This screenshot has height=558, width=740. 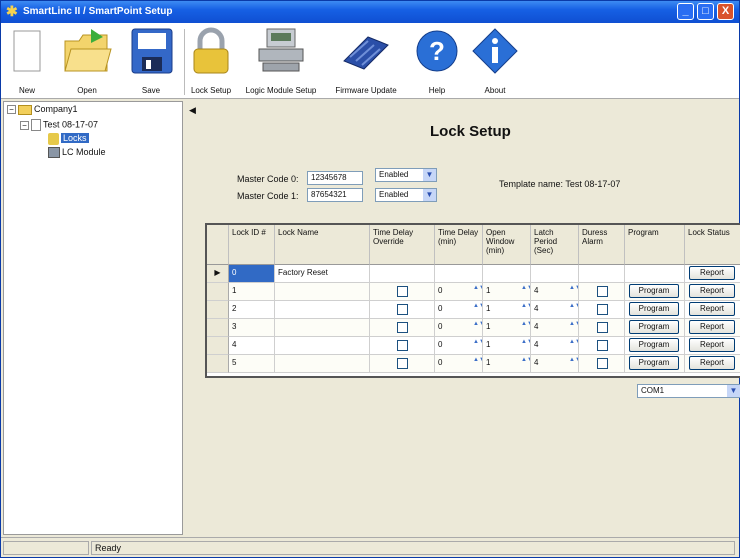 I want to click on master-code-1-state-select: Enabled ▼, so click(x=406, y=195).